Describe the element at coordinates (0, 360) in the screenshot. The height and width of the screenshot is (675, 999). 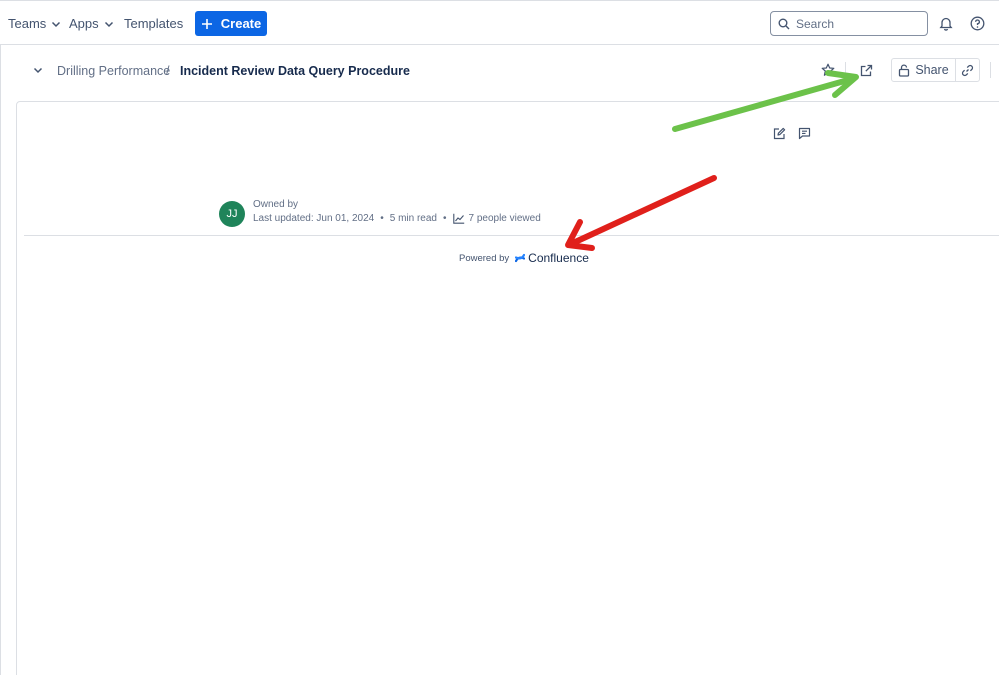
I see `left-rail-divider` at that location.